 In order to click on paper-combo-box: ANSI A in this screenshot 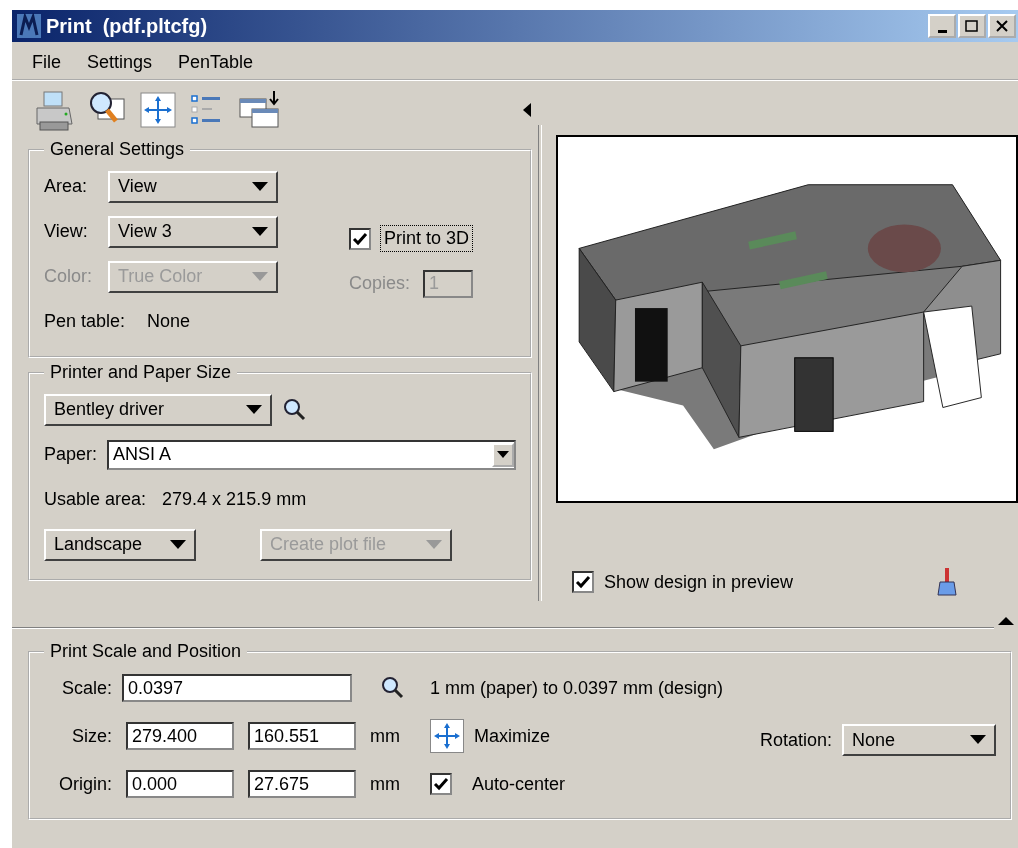, I will do `click(311, 454)`.